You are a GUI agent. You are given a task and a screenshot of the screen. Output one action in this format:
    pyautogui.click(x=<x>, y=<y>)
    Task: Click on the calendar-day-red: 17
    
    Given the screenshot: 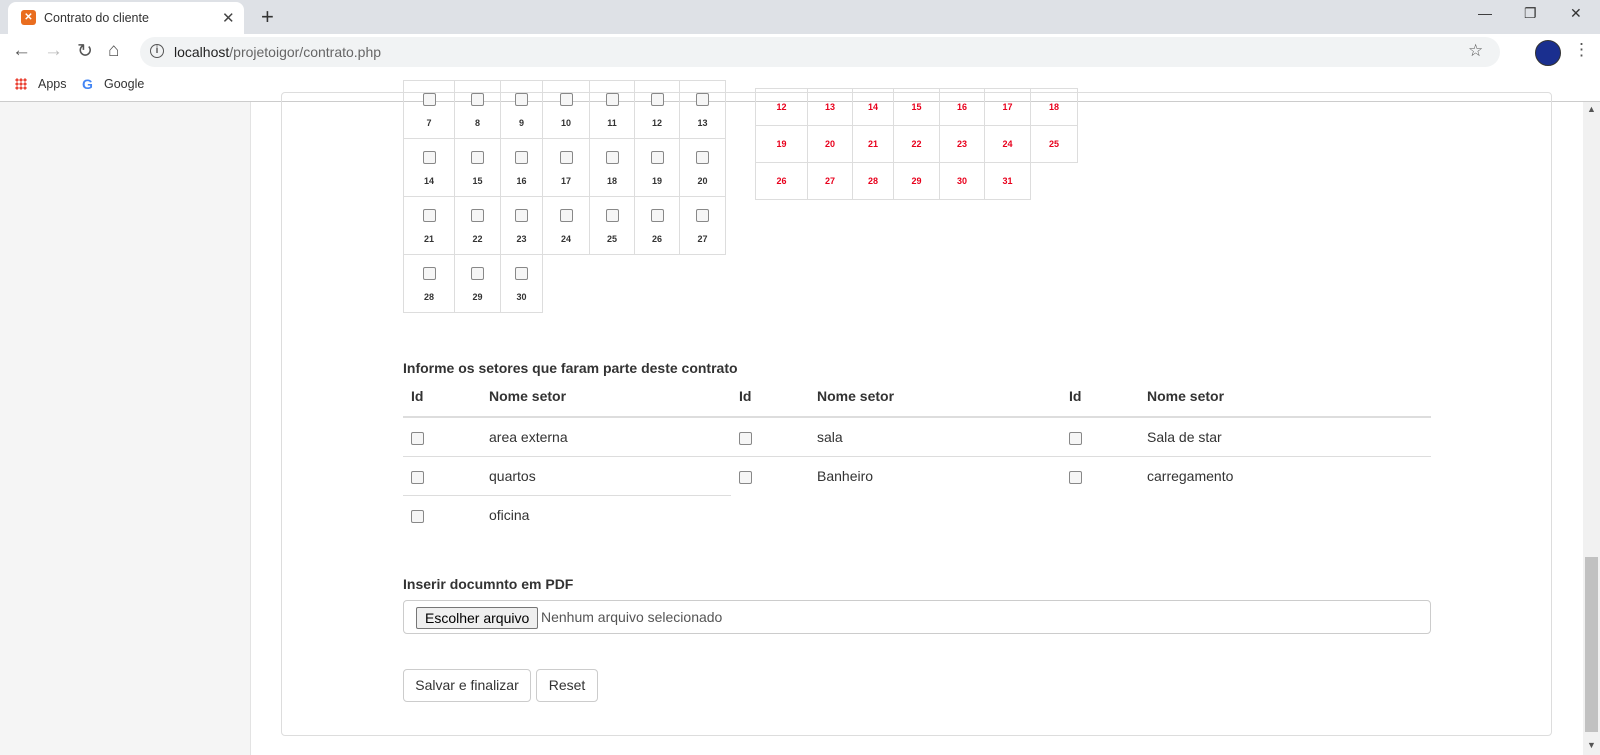 What is the action you would take?
    pyautogui.click(x=1007, y=107)
    